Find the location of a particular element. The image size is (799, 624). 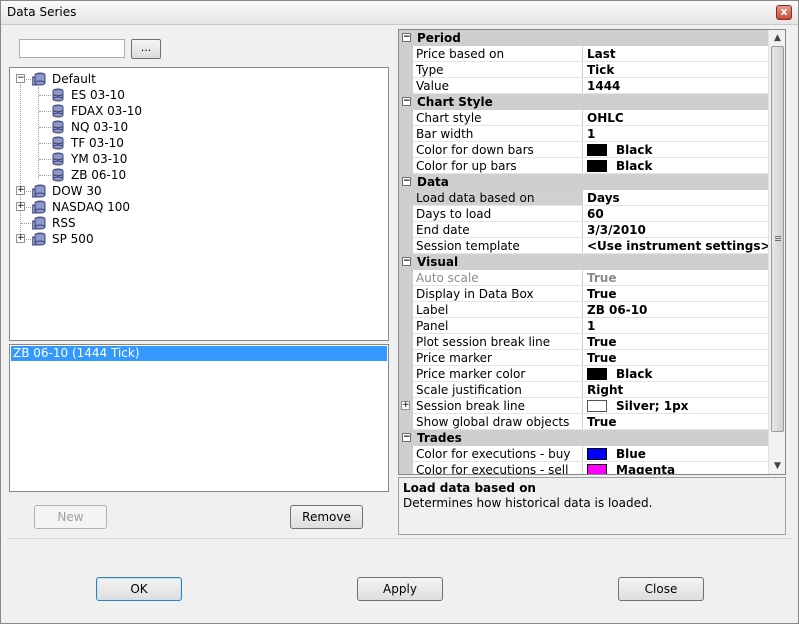

property-grid-scrollbar: ▲ ▼ is located at coordinates (776, 252).